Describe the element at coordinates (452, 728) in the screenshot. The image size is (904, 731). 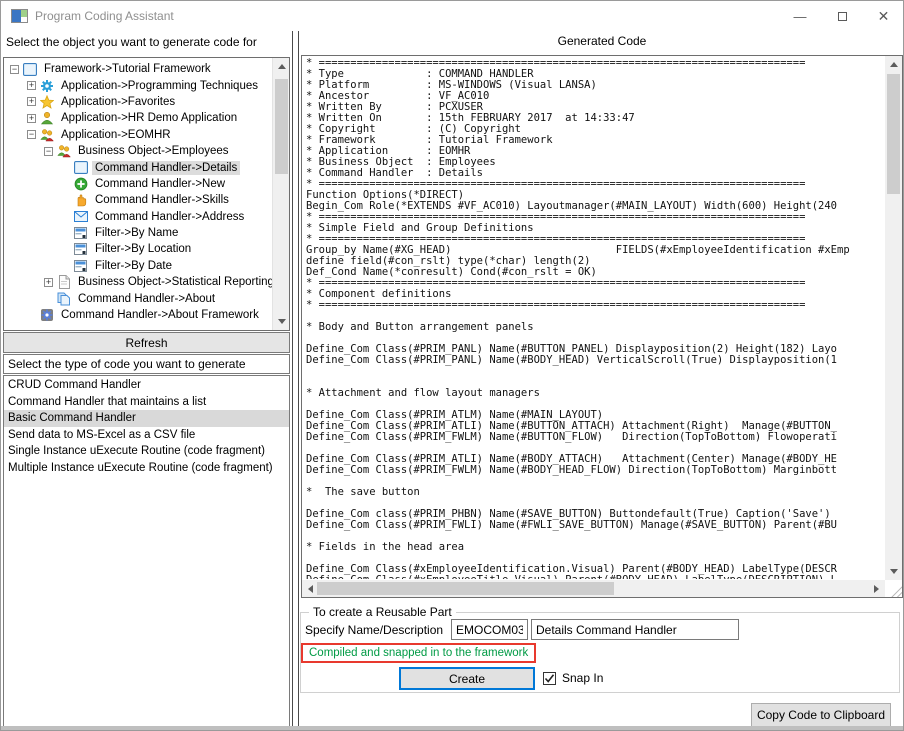
I see `window-bottom-edge` at that location.